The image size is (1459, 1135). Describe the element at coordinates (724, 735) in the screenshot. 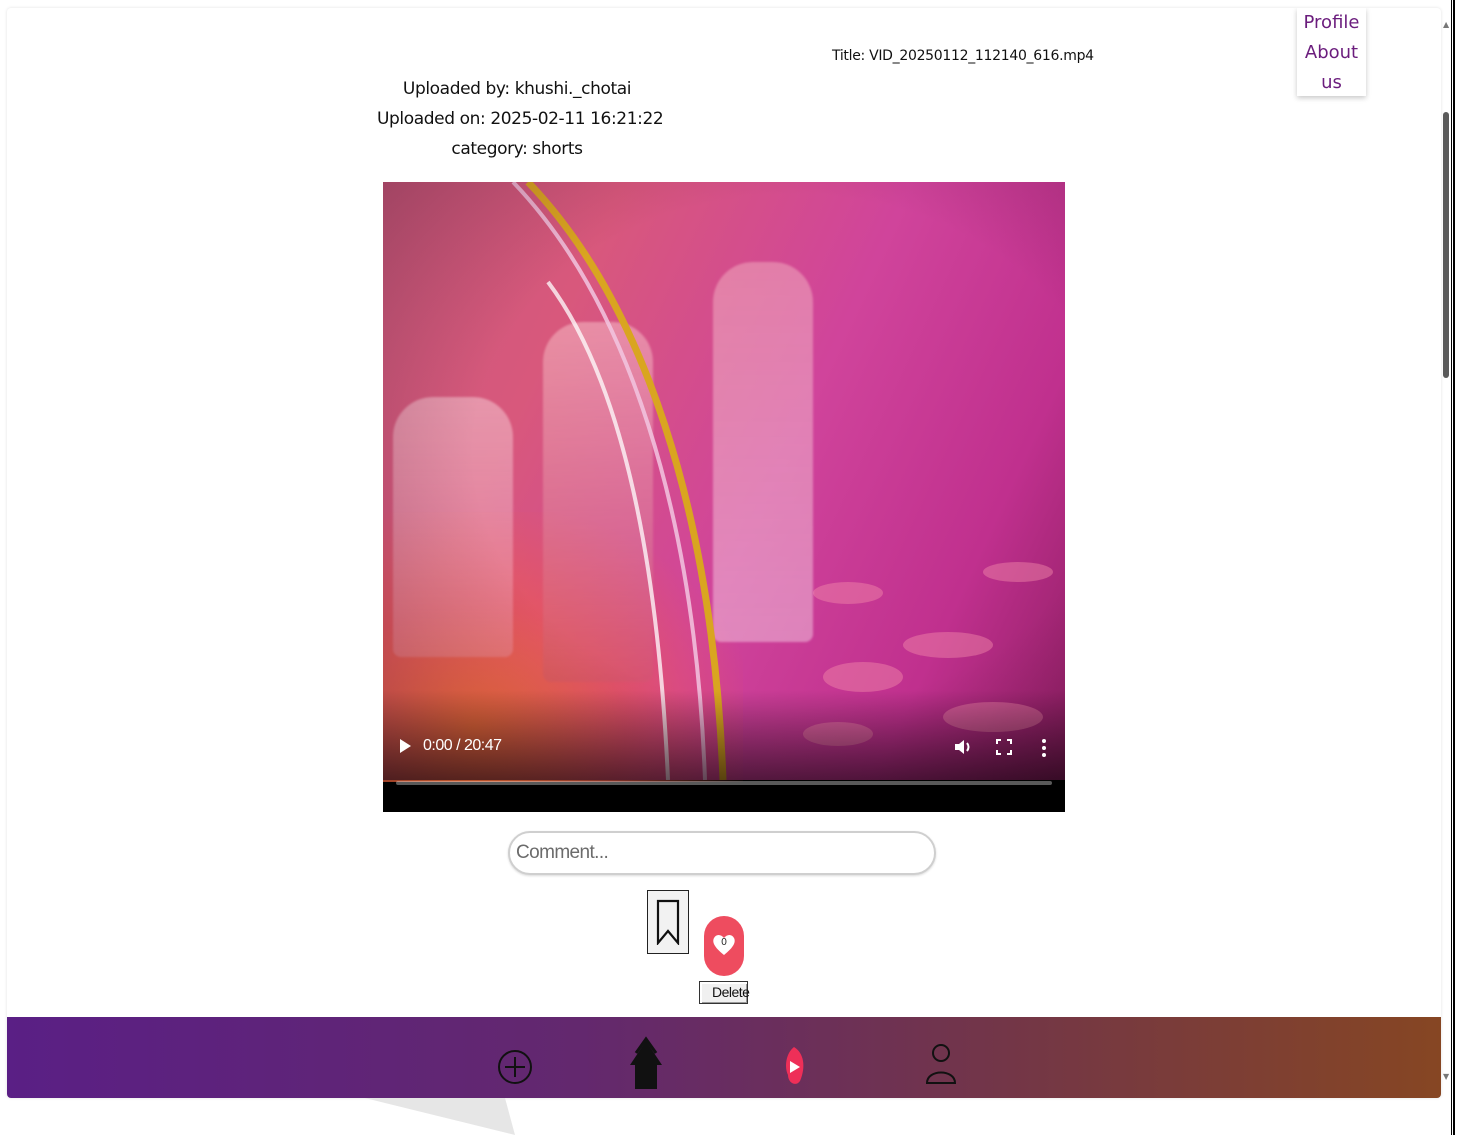

I see `controls-shade` at that location.